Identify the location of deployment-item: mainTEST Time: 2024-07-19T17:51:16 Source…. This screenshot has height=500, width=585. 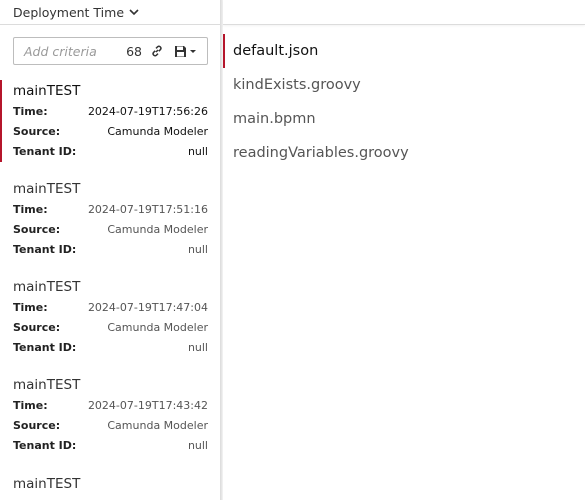
(110, 219).